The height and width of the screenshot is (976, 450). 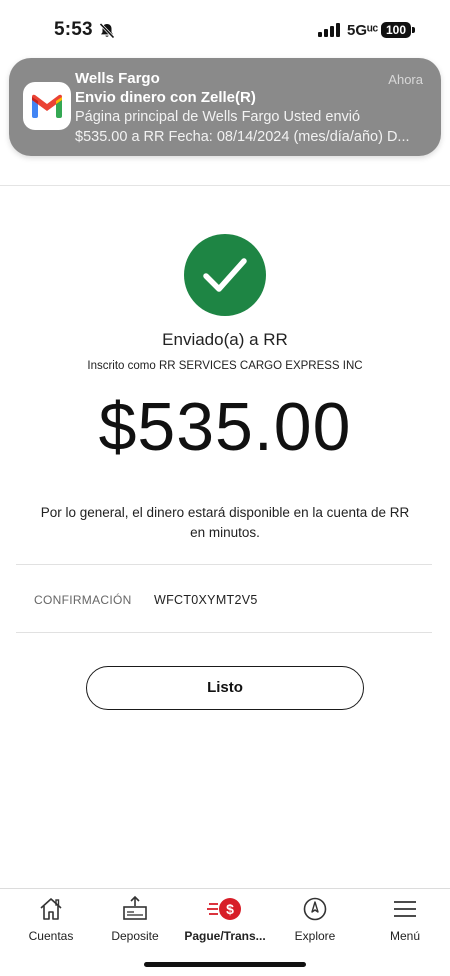 What do you see at coordinates (405, 79) in the screenshot?
I see `notification-time: Ahora` at bounding box center [405, 79].